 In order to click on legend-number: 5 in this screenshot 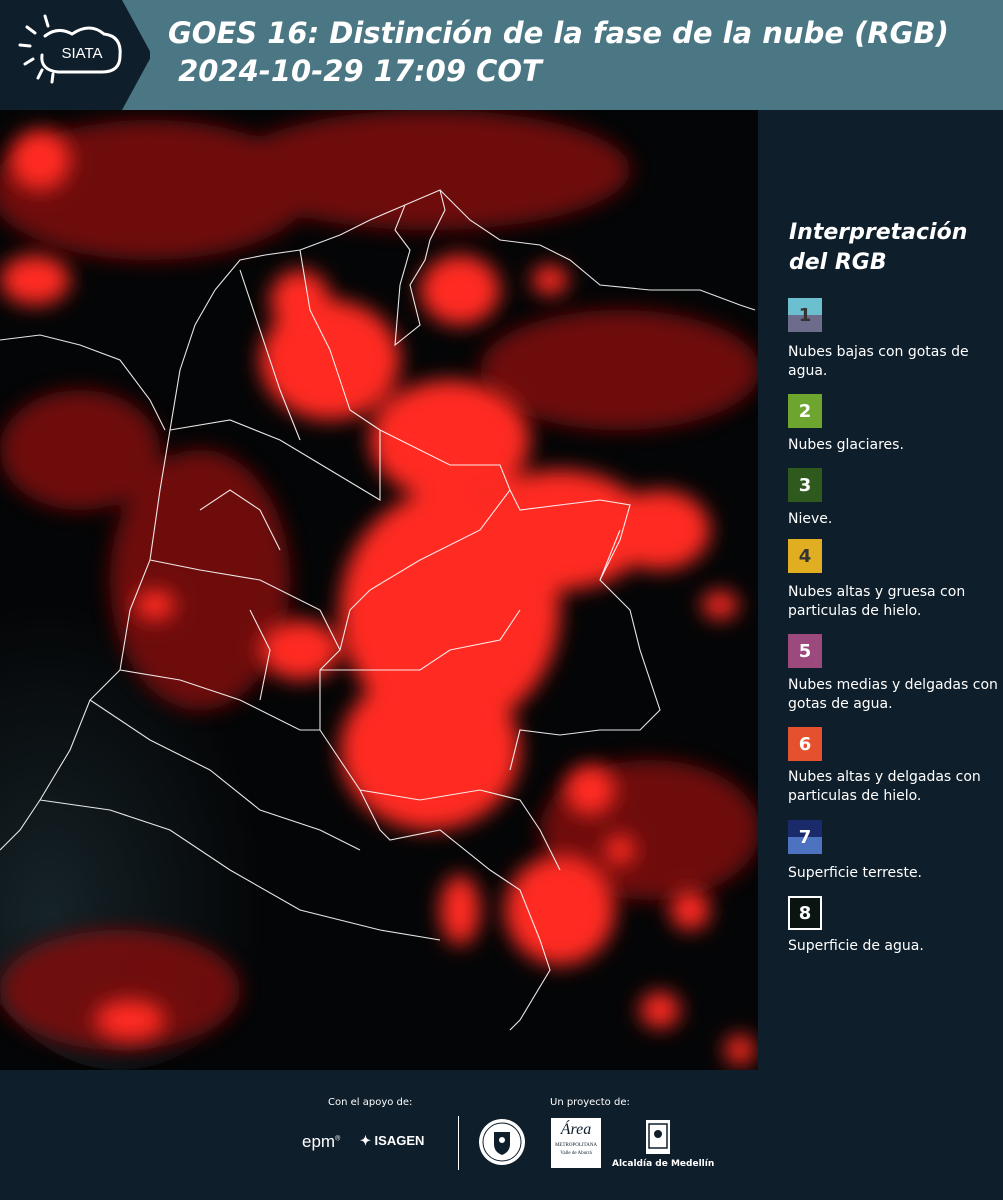, I will do `click(805, 651)`.